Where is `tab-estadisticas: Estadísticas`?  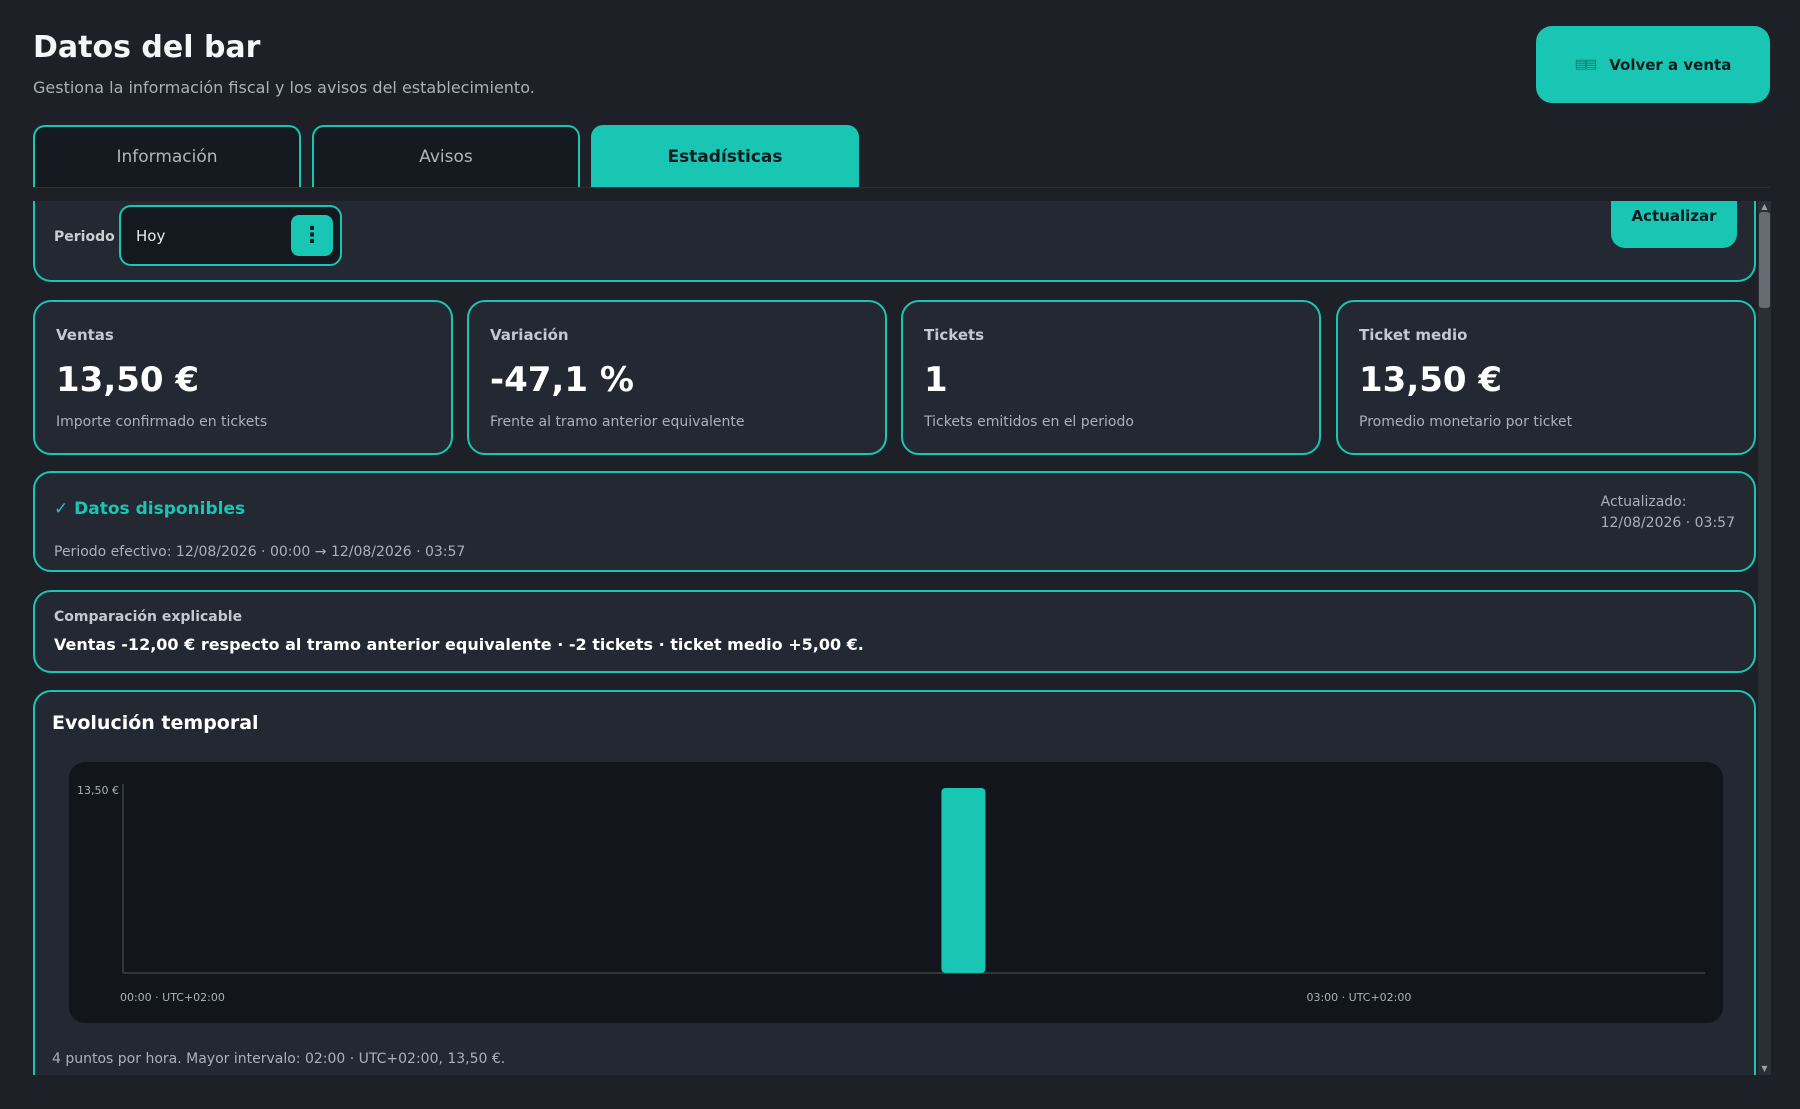
tab-estadisticas: Estadísticas is located at coordinates (725, 156).